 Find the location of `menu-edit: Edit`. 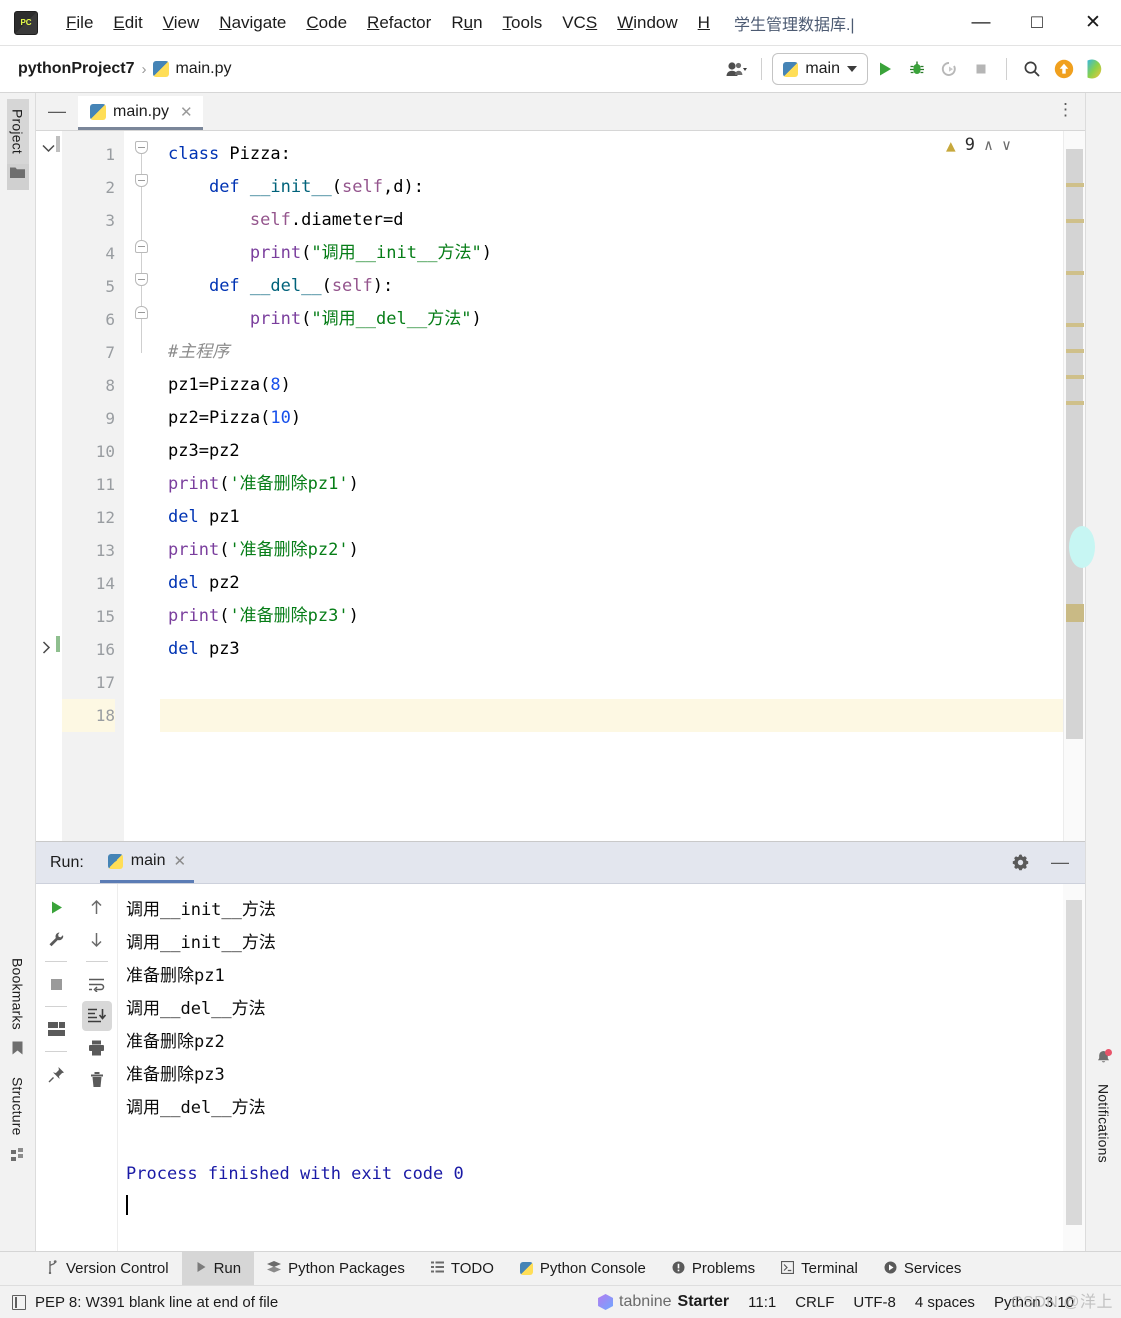

menu-edit: Edit is located at coordinates (127, 23).